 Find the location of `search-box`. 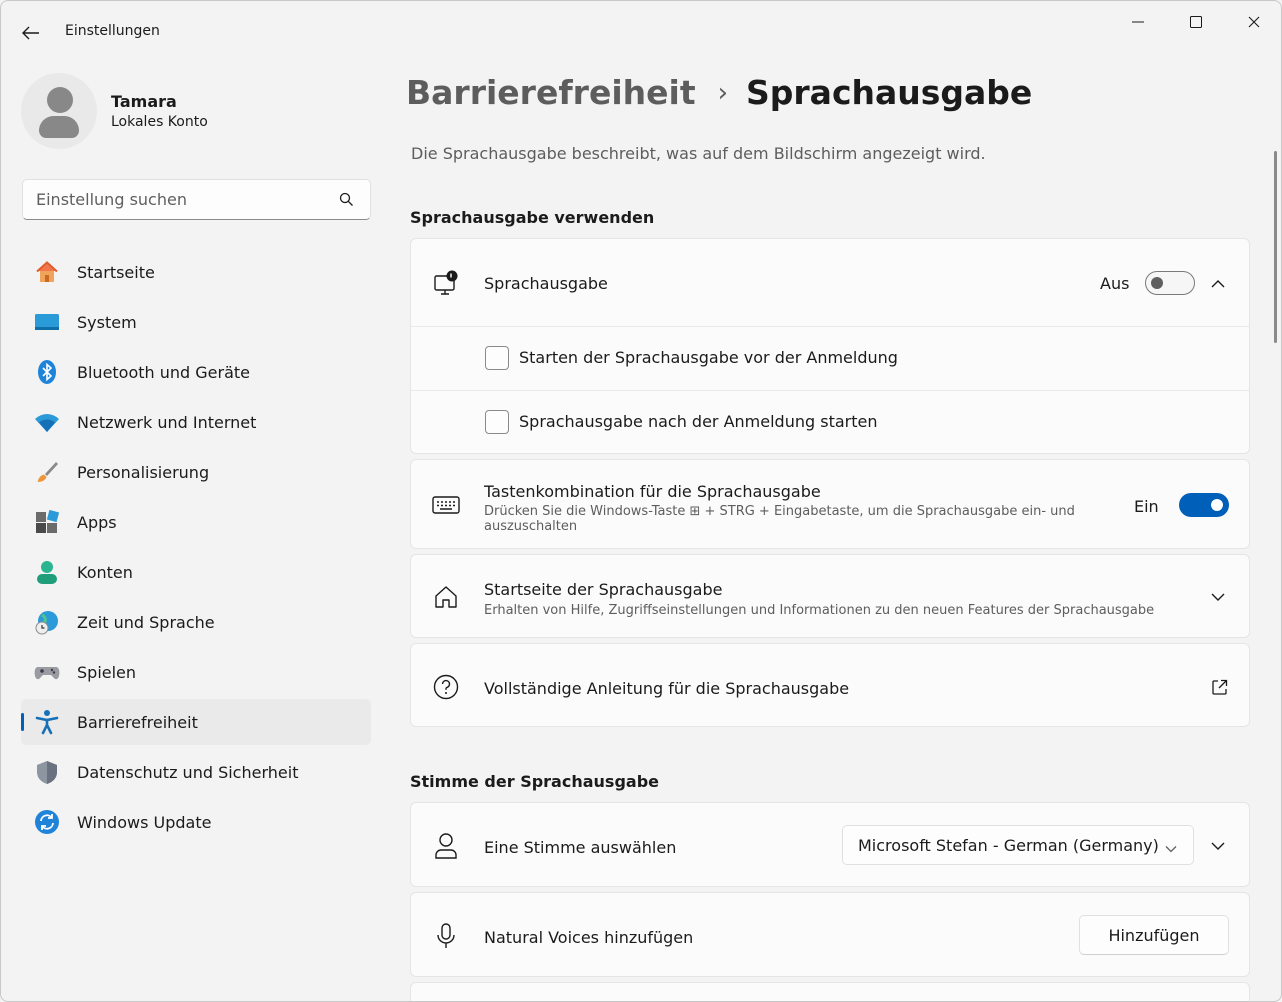

search-box is located at coordinates (196, 199).